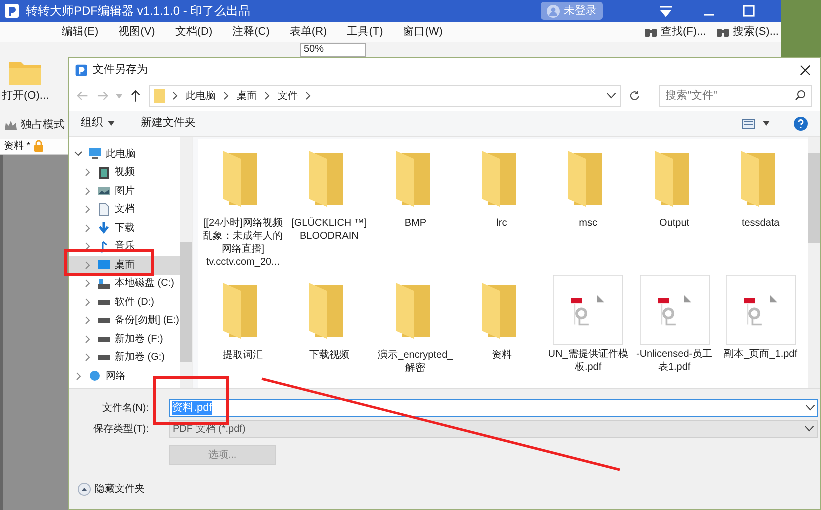 This screenshot has height=510, width=821. What do you see at coordinates (104, 228) in the screenshot?
I see `download-icon` at bounding box center [104, 228].